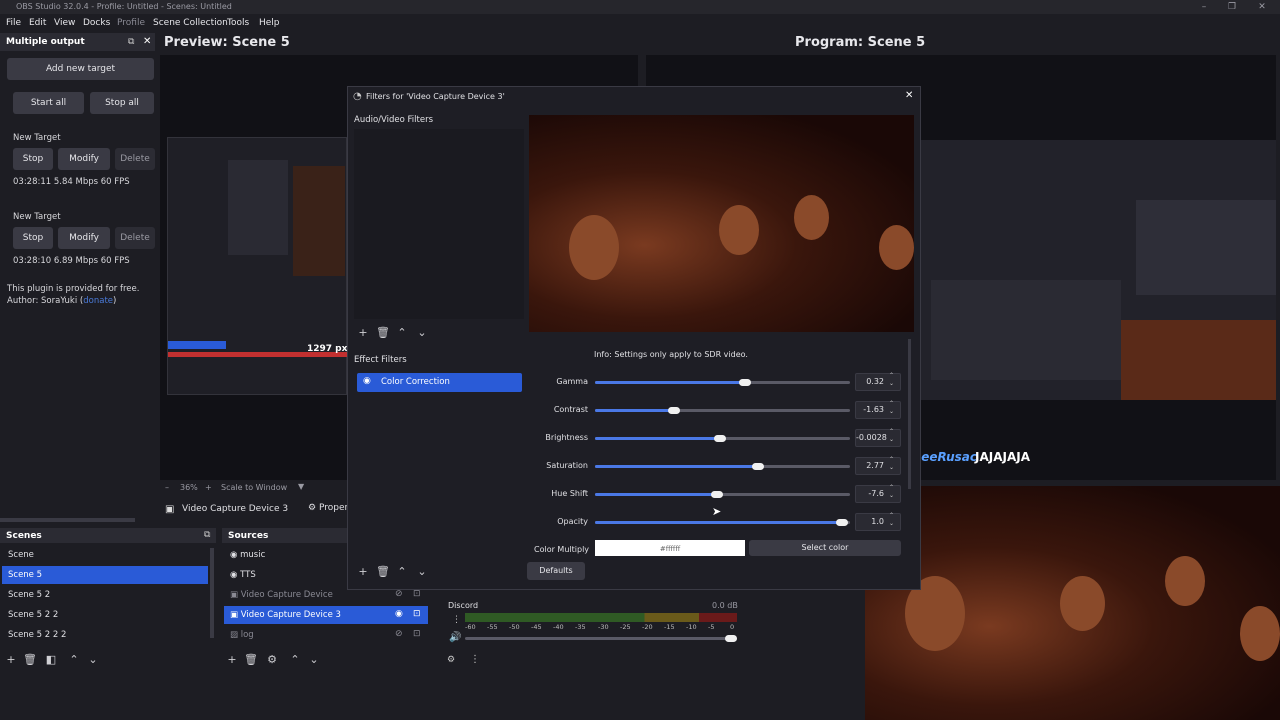 The width and height of the screenshot is (1280, 720). What do you see at coordinates (105, 595) in the screenshot?
I see `scene-item: Scene 5 2` at bounding box center [105, 595].